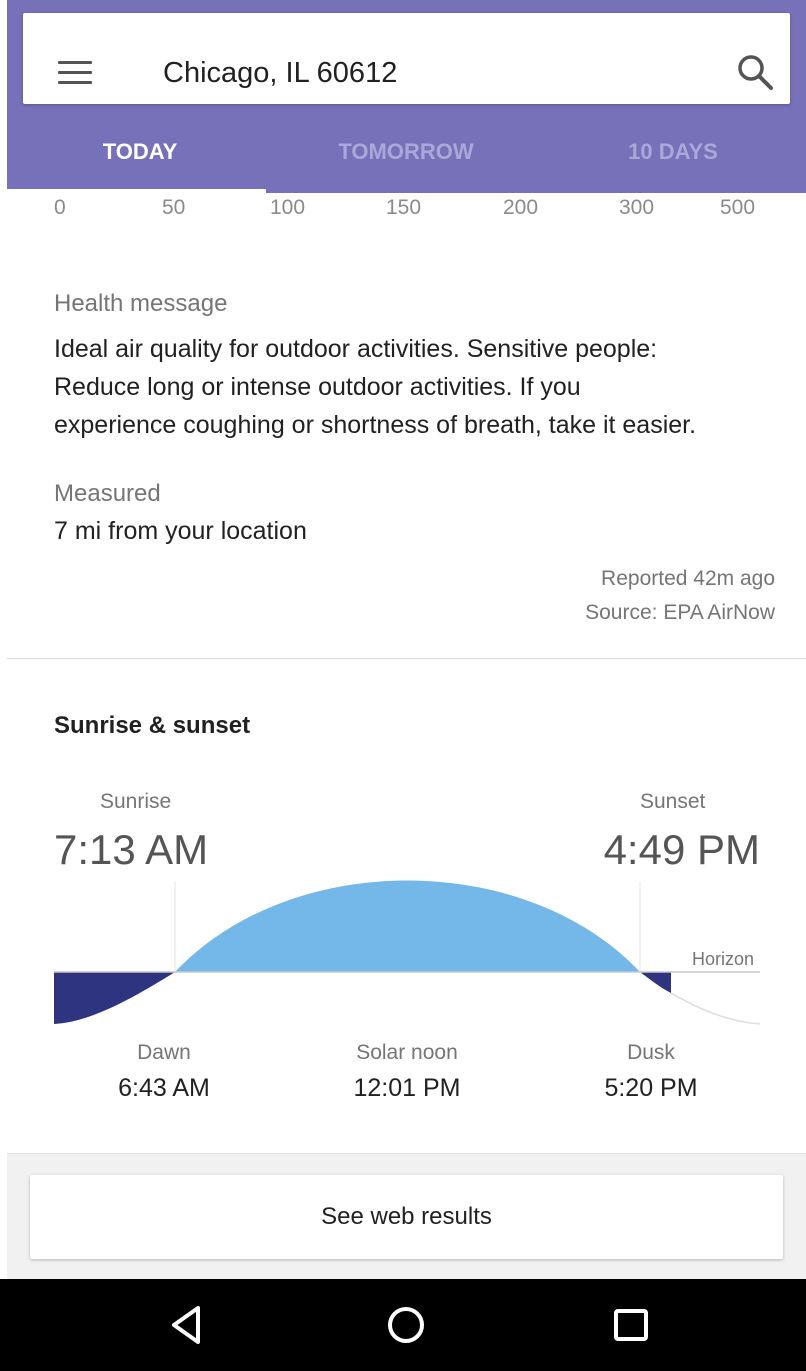 The width and height of the screenshot is (806, 1371). Describe the element at coordinates (280, 73) in the screenshot. I see `location-query: Chicago, IL 60612` at that location.